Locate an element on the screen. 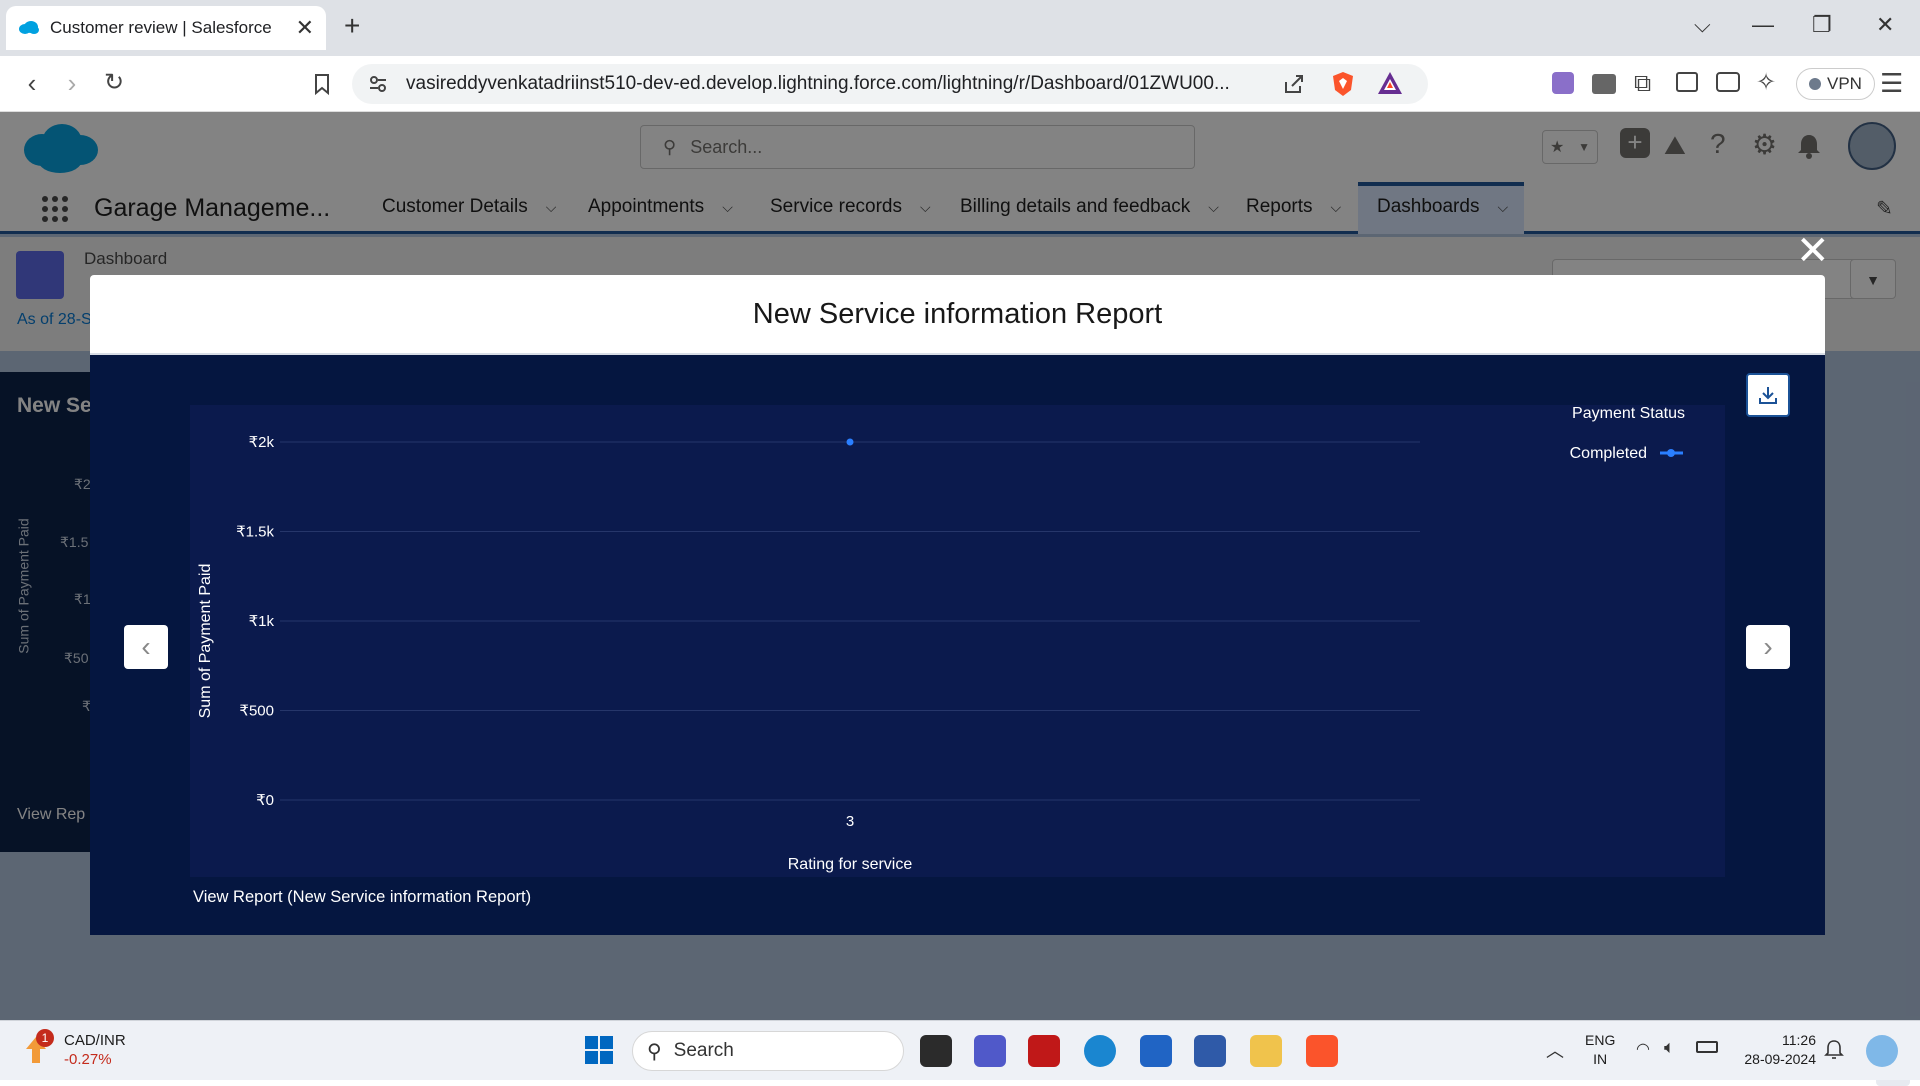  menu-icon: ☰ is located at coordinates (1891, 83).